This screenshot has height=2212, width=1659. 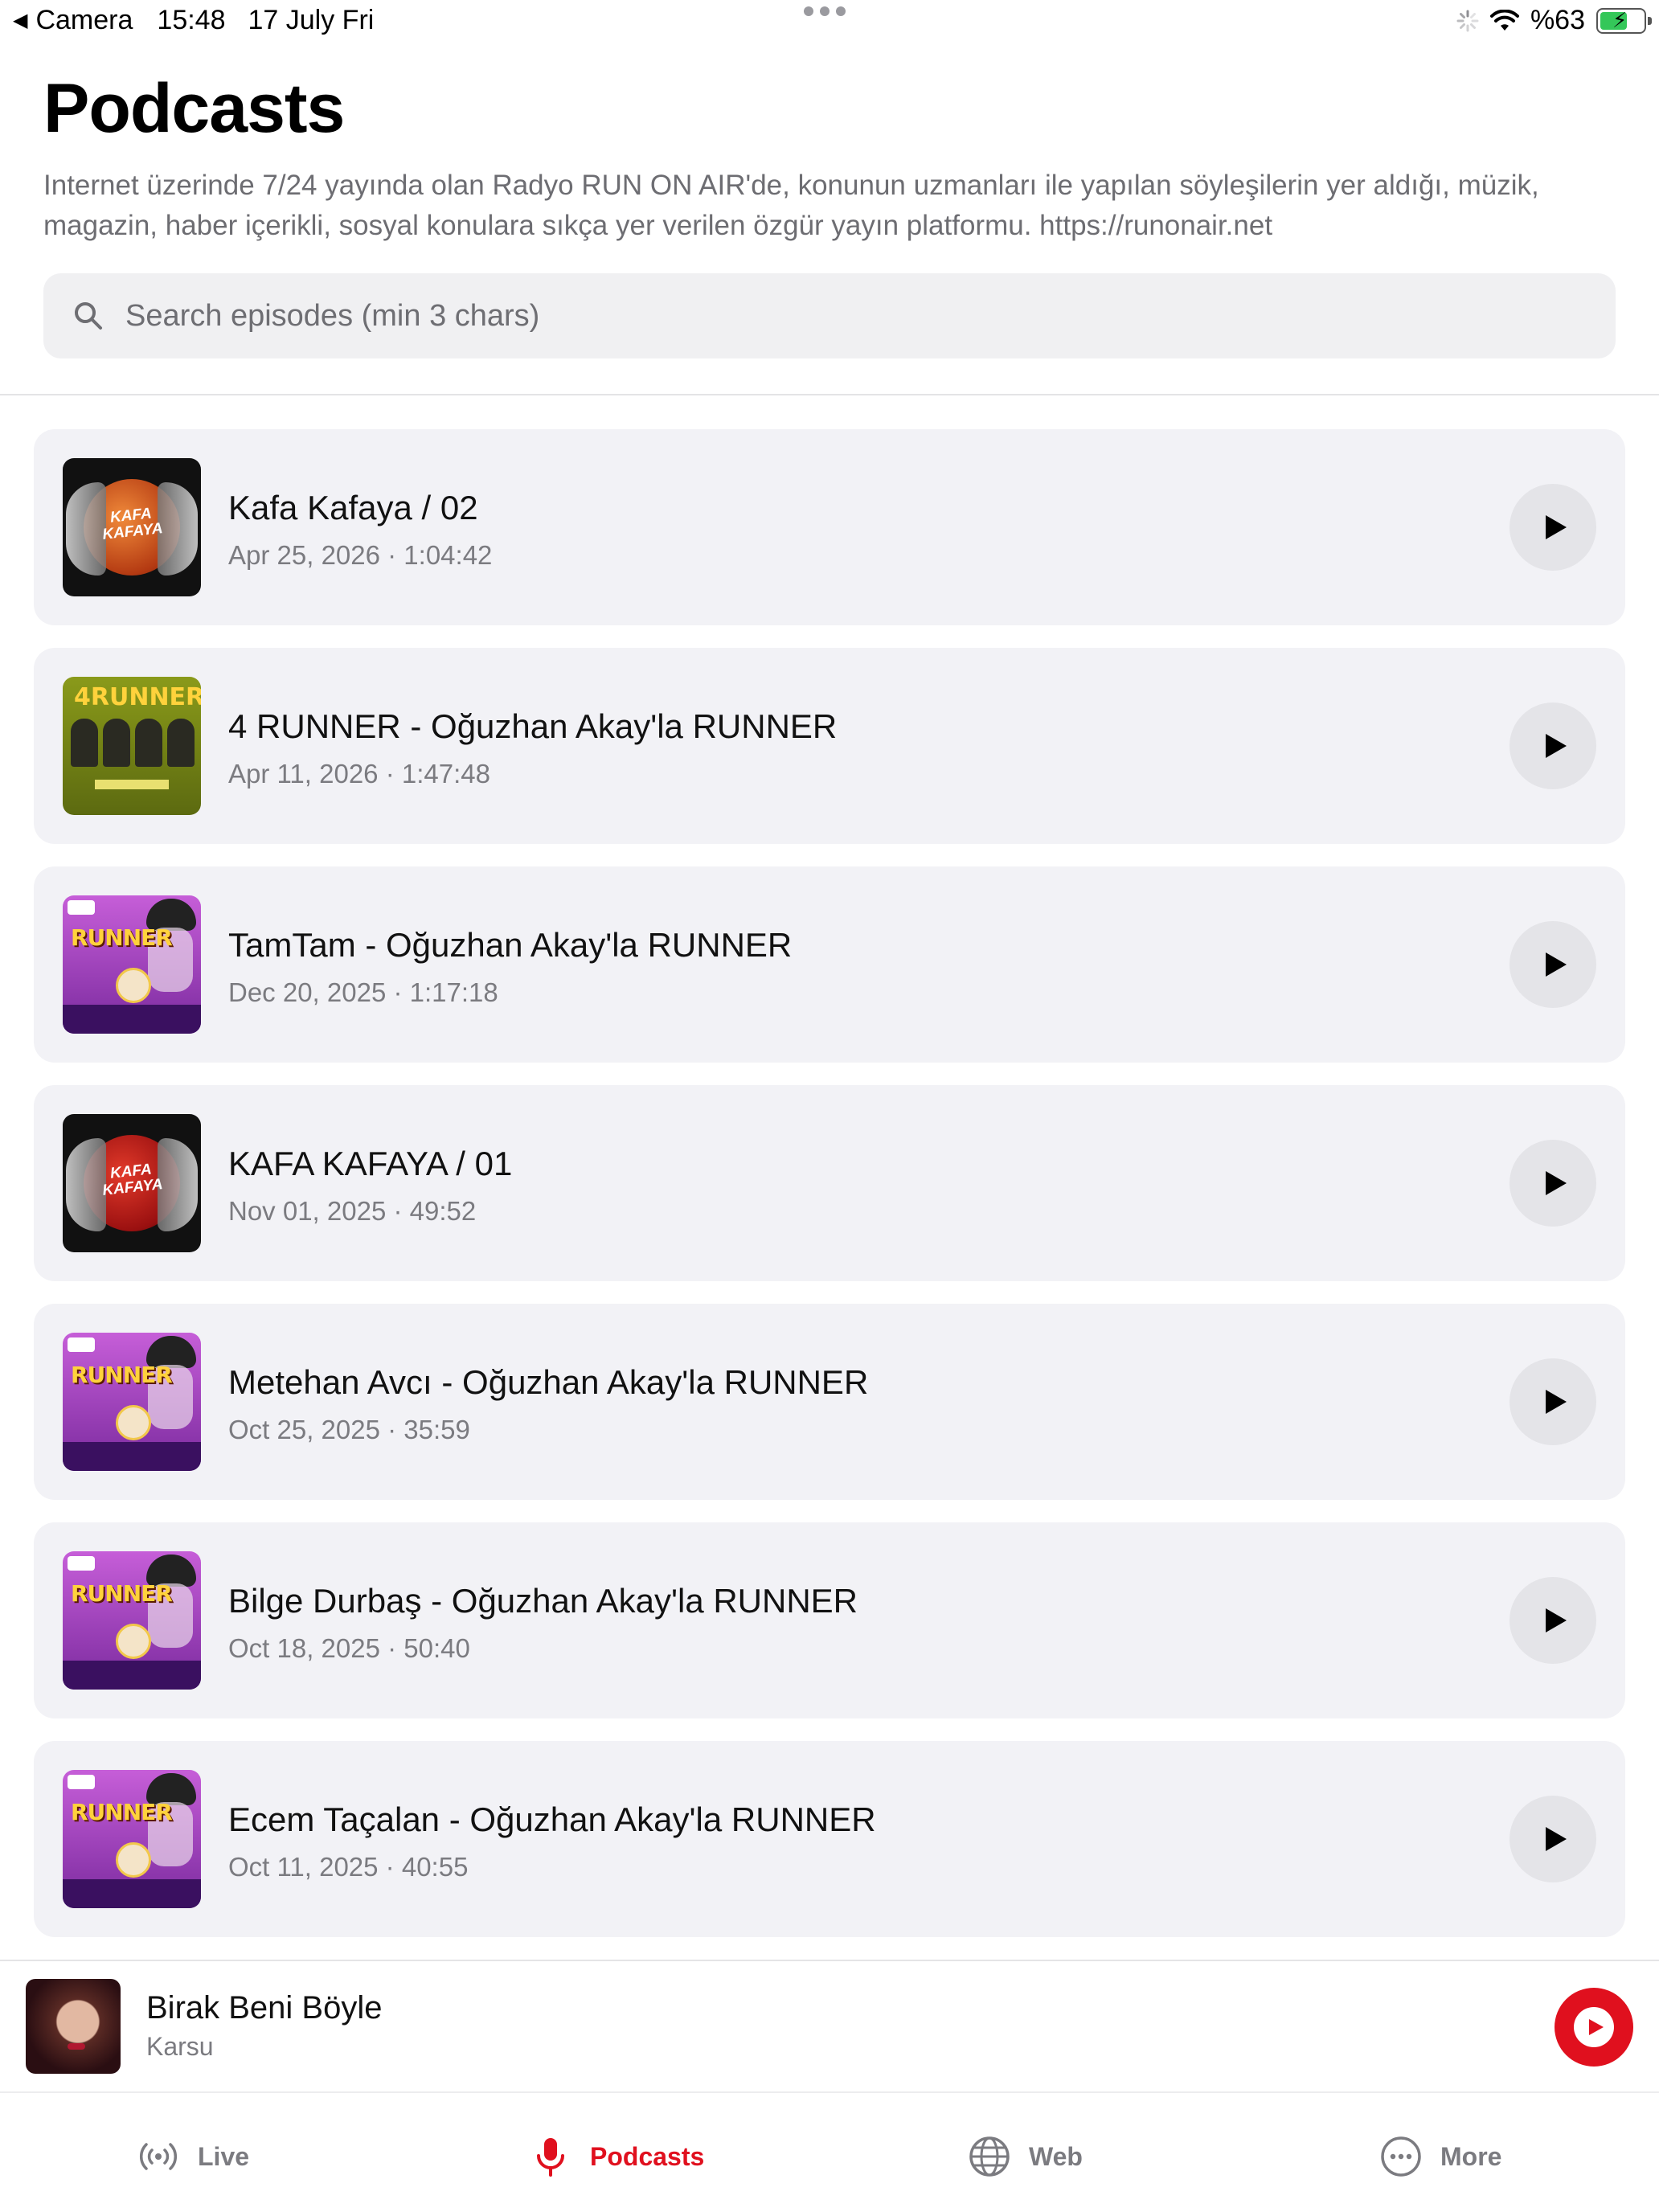 What do you see at coordinates (1401, 2156) in the screenshot?
I see `ellipsis-circle-icon` at bounding box center [1401, 2156].